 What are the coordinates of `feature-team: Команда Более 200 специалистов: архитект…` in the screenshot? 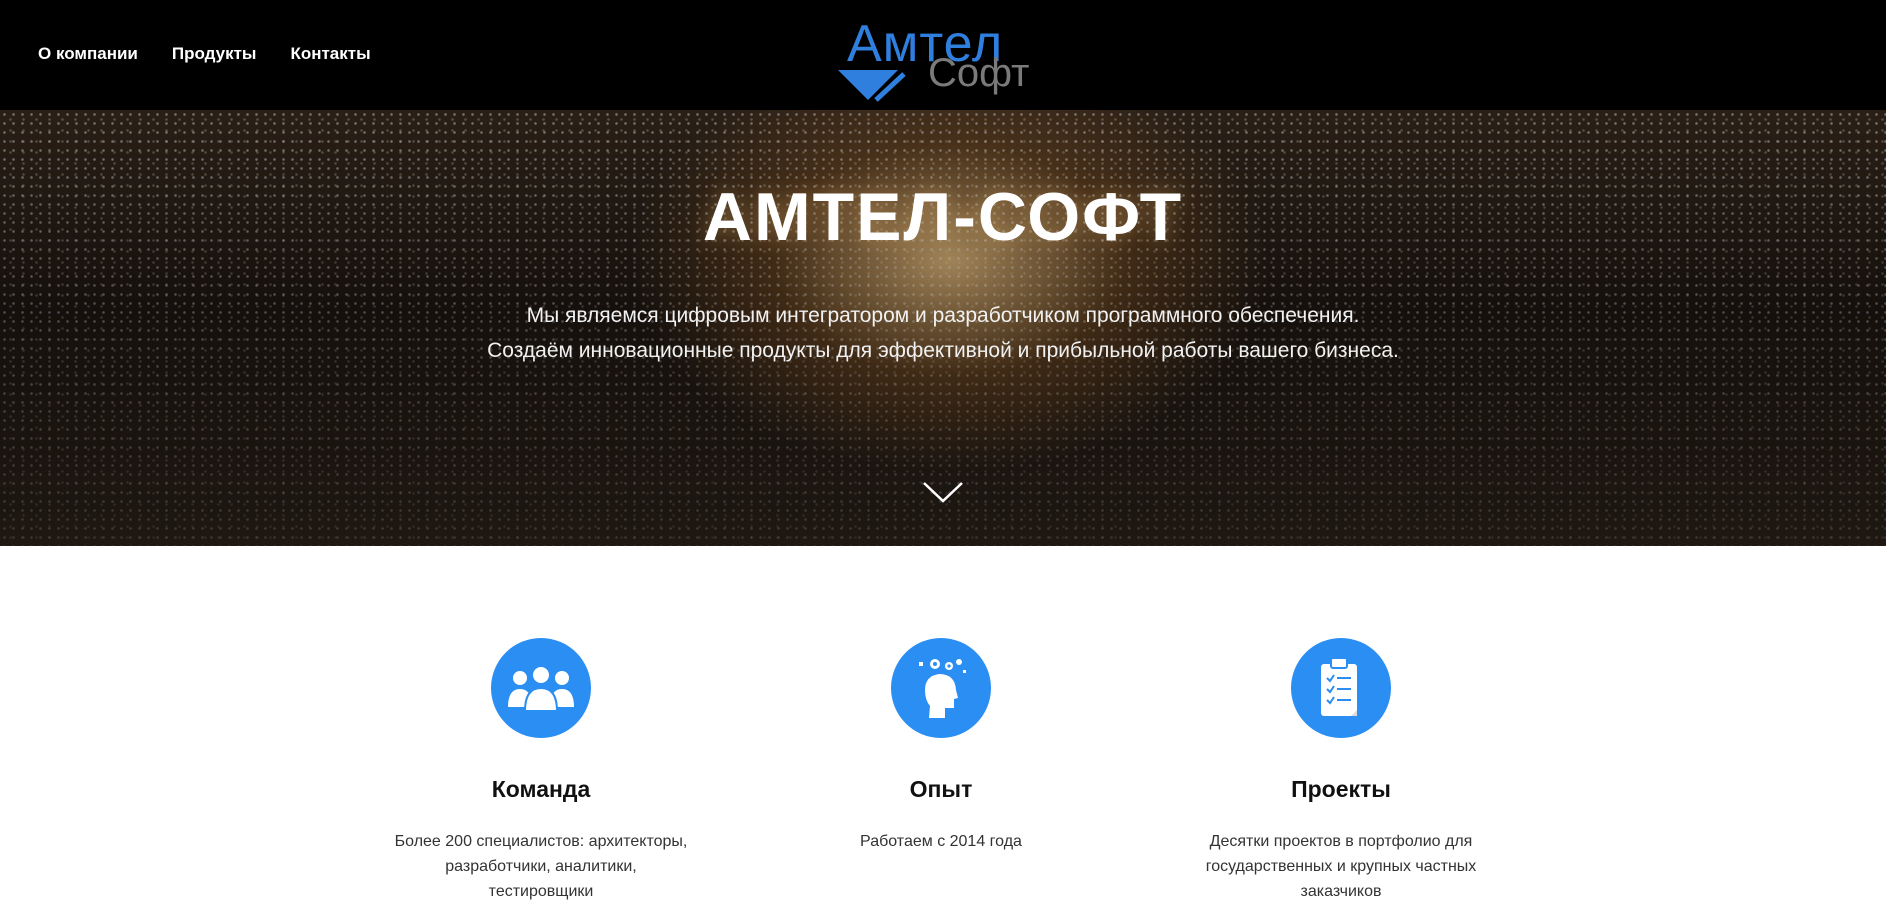 It's located at (541, 771).